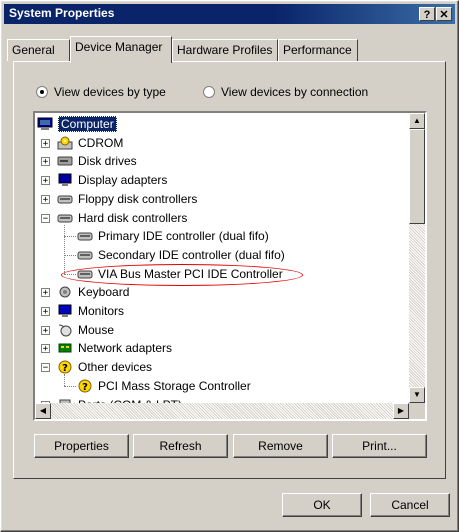  I want to click on scrollbar-corner, so click(417, 411).